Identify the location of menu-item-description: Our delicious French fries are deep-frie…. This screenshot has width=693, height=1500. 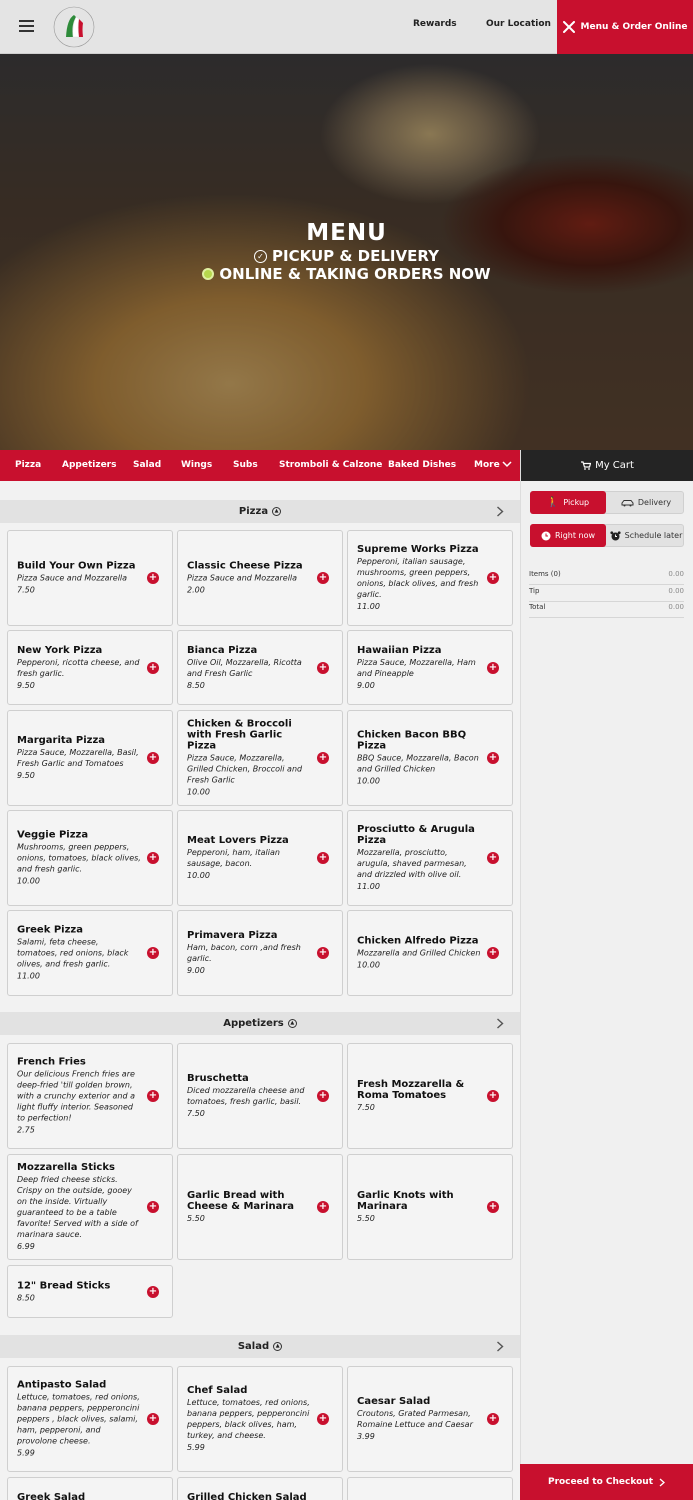
(76, 1096).